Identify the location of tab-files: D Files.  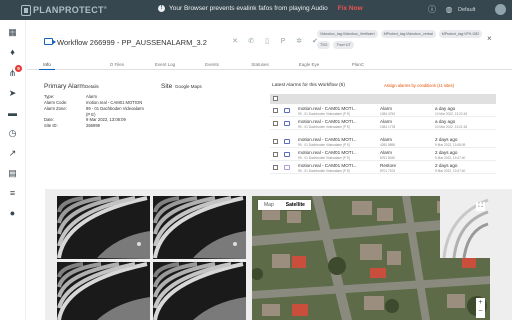
(117, 65).